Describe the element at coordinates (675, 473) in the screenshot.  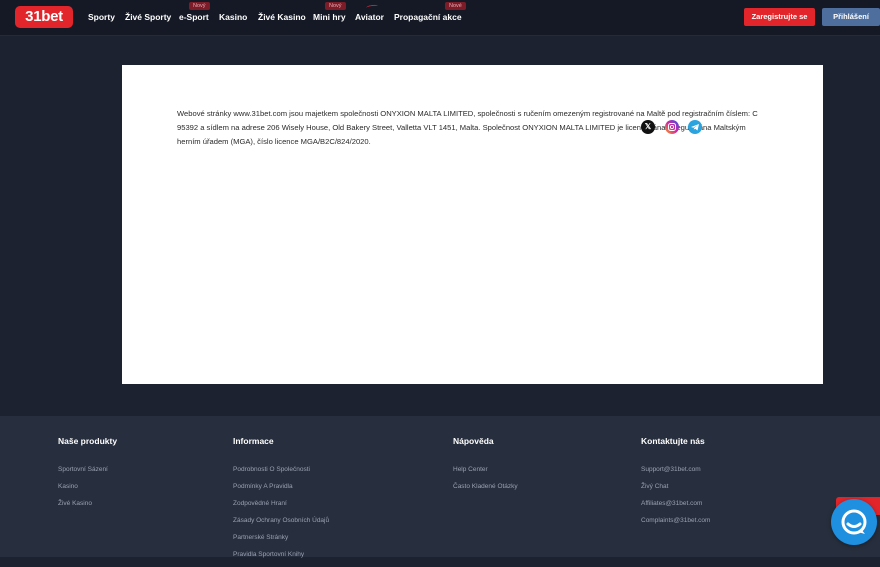
I see `footer-link-support-email: Support@31bet.com` at that location.